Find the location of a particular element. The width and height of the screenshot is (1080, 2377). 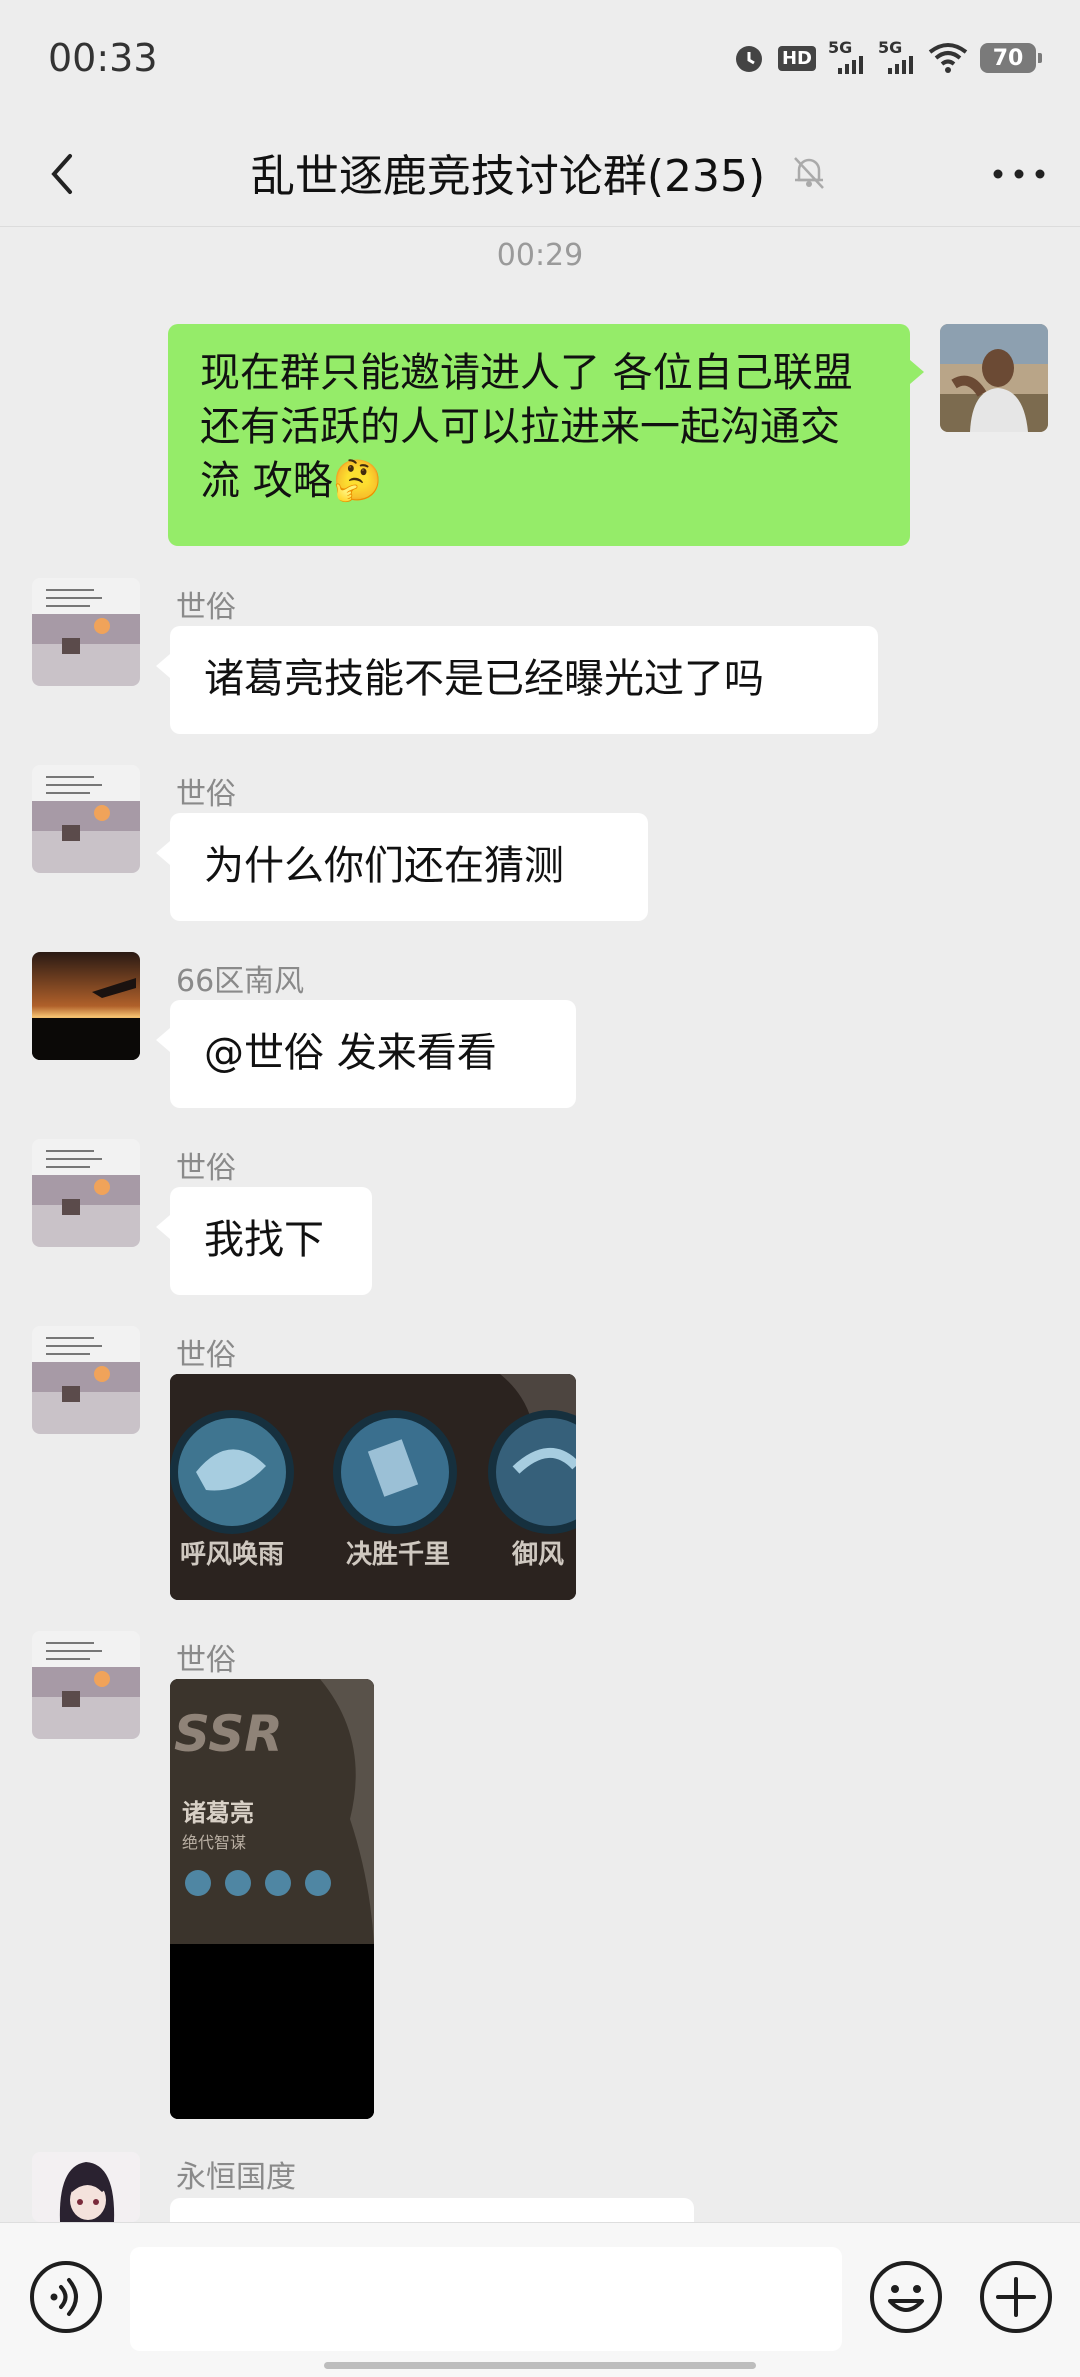

more-functions-button is located at coordinates (1016, 2297).